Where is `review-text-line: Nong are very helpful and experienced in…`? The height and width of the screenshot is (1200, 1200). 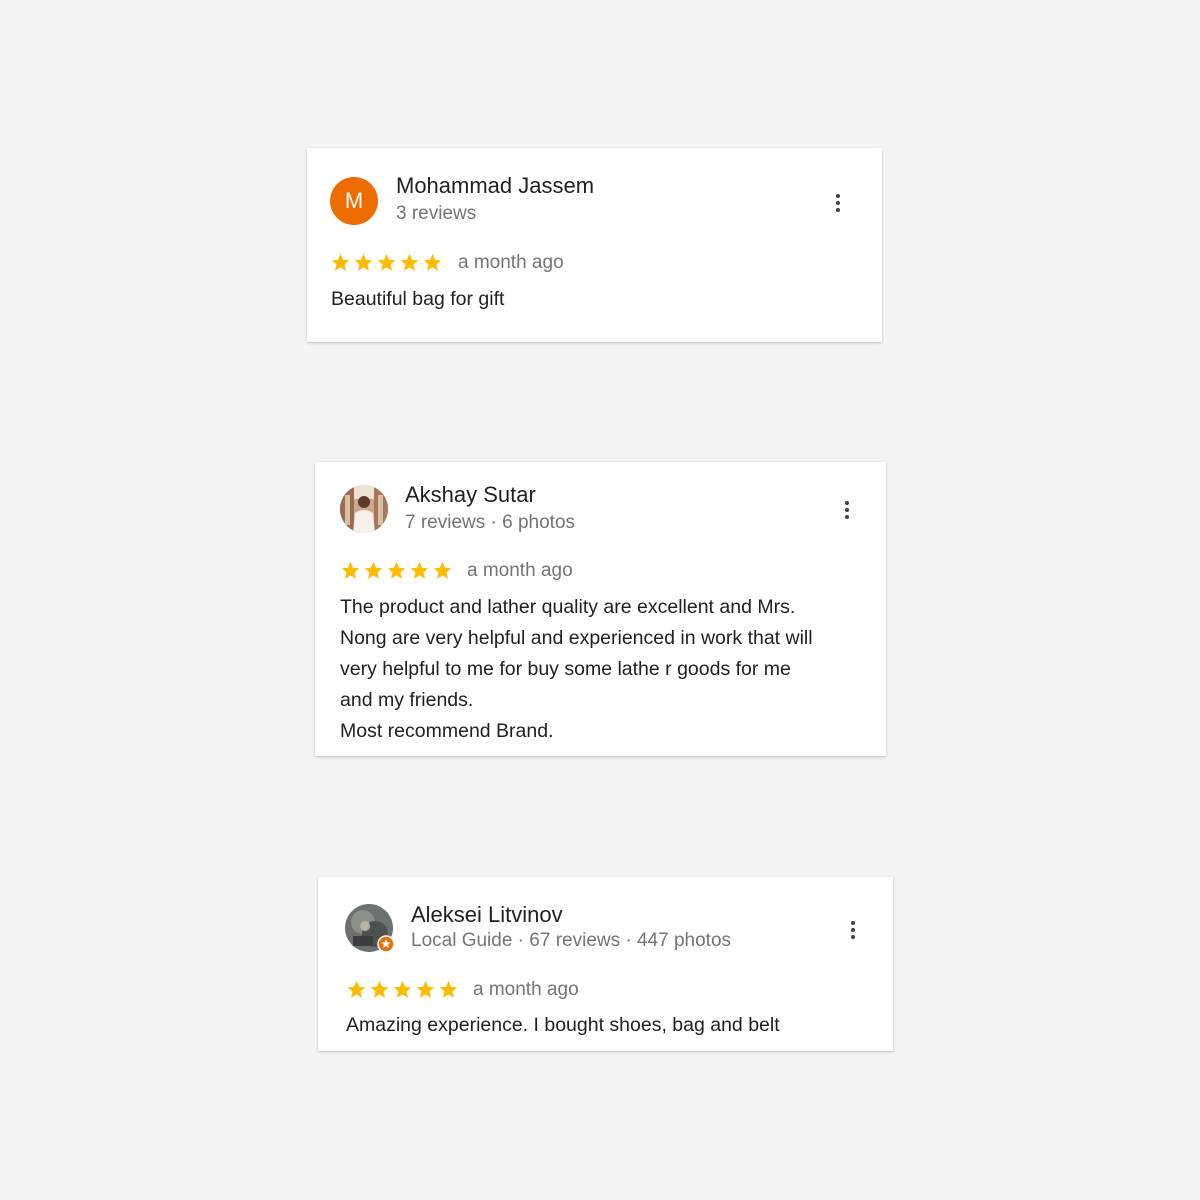 review-text-line: Nong are very helpful and experienced in… is located at coordinates (576, 638).